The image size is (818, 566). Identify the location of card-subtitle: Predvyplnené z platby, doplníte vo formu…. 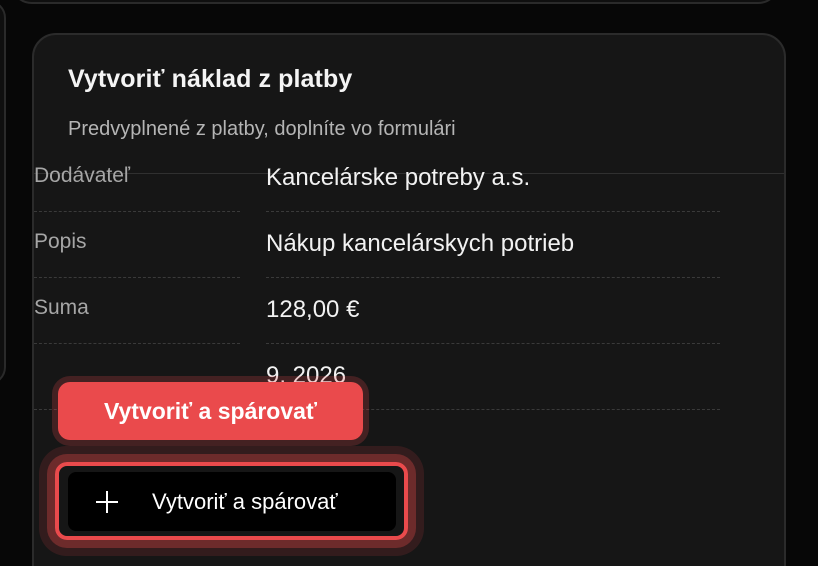
(262, 129).